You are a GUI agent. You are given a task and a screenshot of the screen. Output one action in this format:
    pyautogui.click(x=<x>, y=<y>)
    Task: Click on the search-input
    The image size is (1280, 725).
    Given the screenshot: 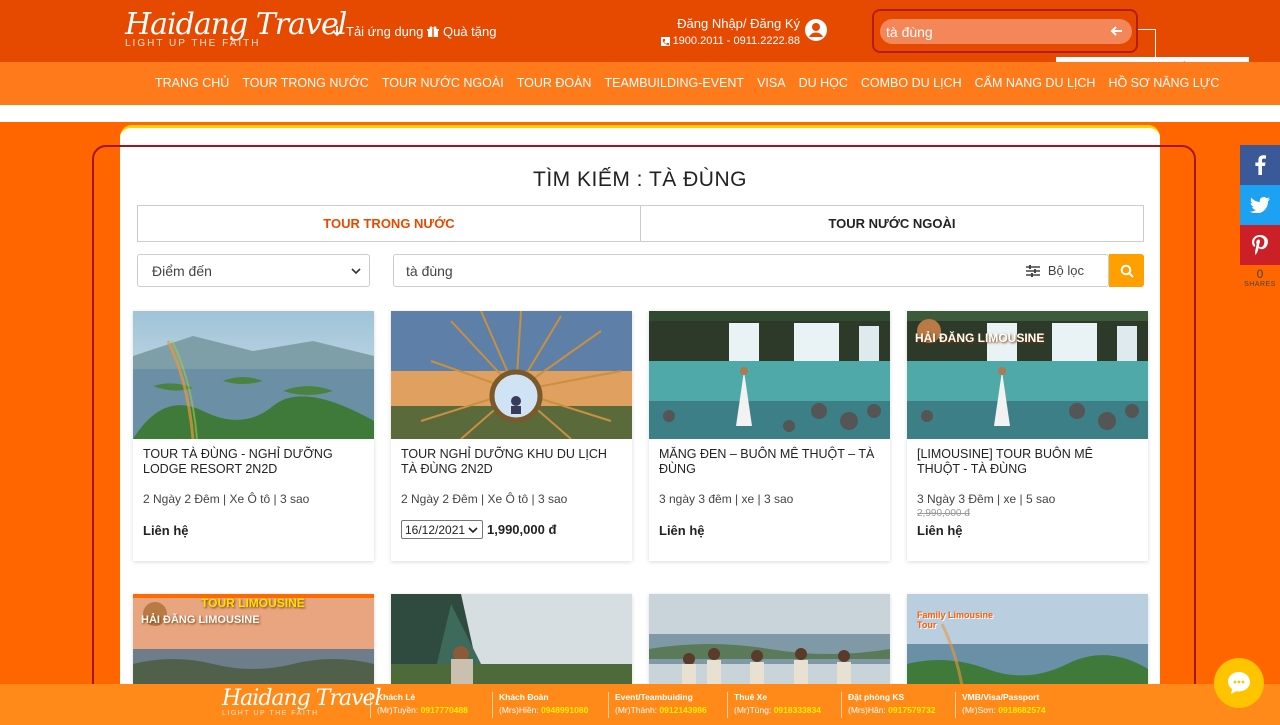 What is the action you would take?
    pyautogui.click(x=991, y=31)
    